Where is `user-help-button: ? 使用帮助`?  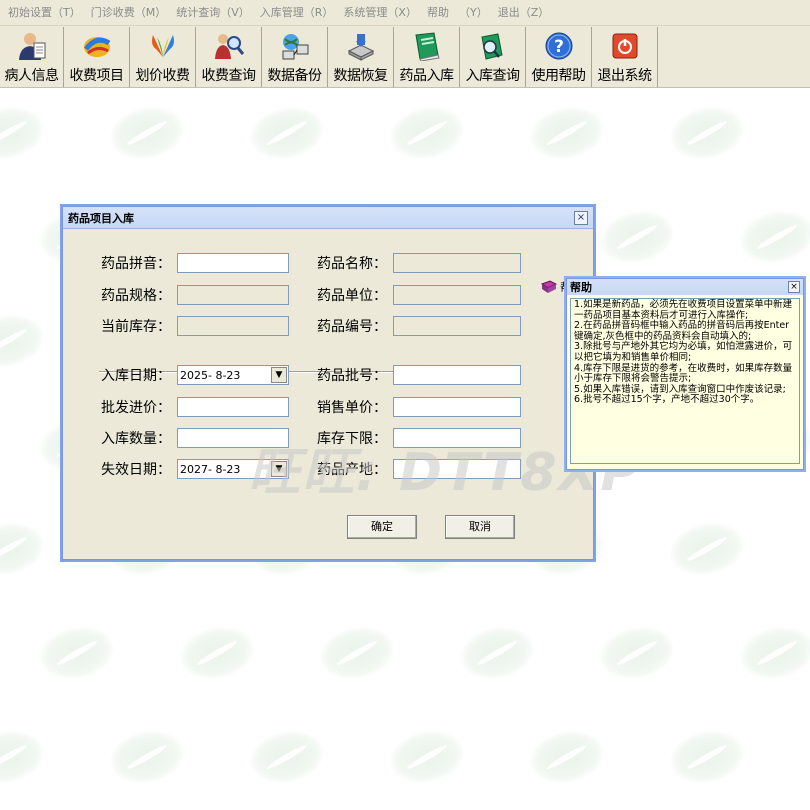
user-help-button: ? 使用帮助 is located at coordinates (559, 57).